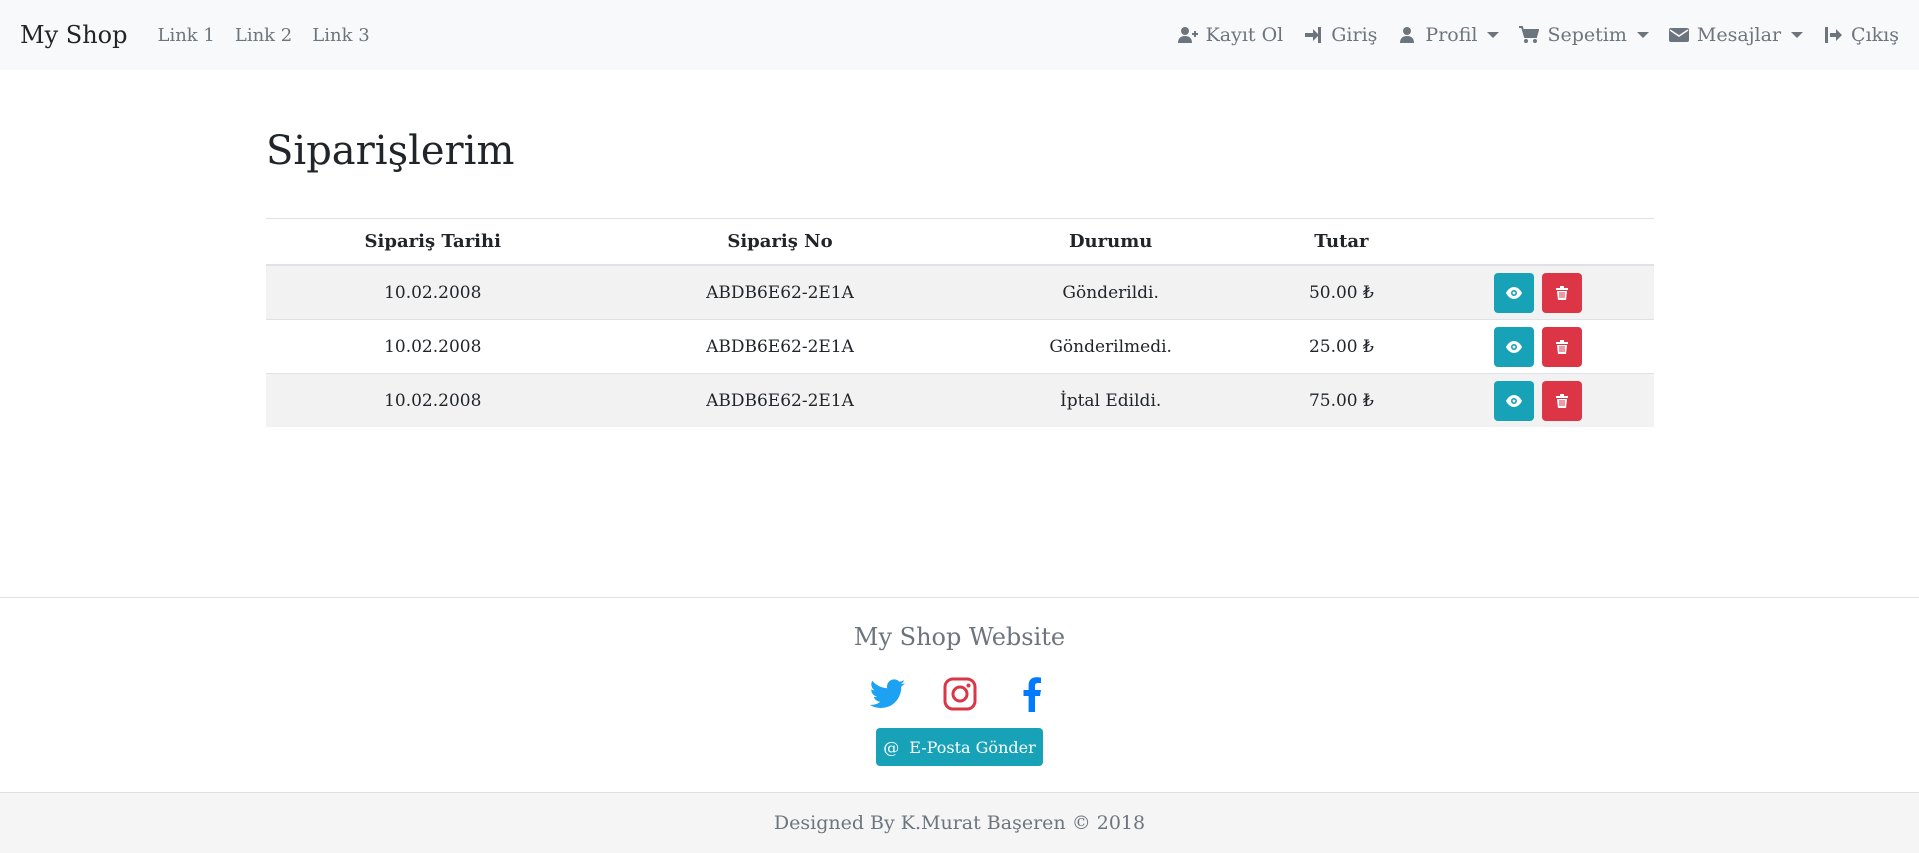 Image resolution: width=1919 pixels, height=853 pixels. I want to click on col-header-order-no: Sipariş No, so click(780, 242).